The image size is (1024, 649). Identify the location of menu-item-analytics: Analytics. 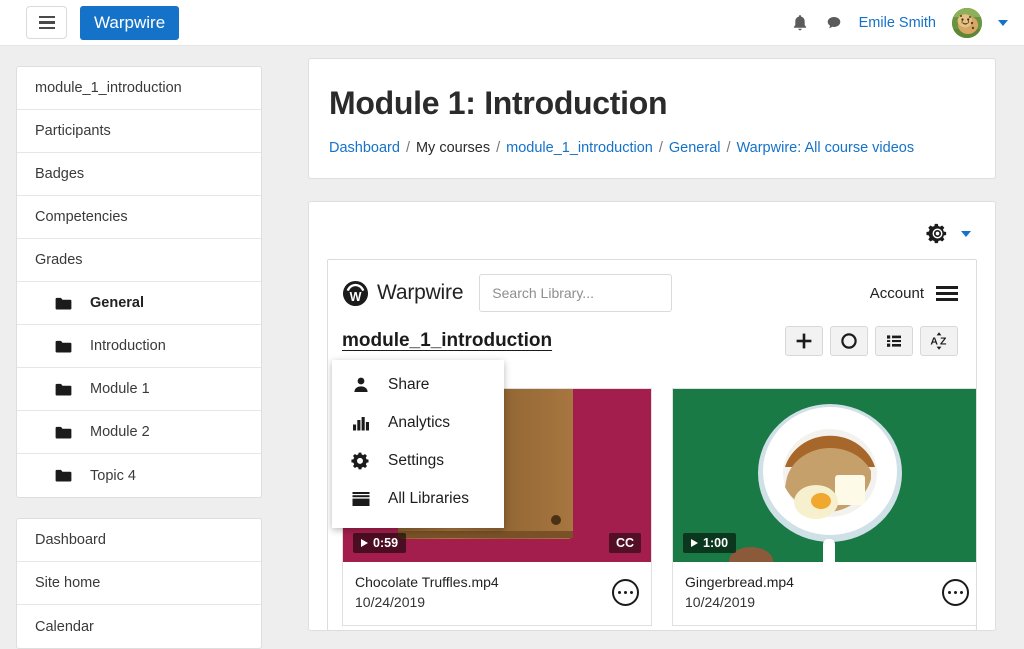
(418, 423).